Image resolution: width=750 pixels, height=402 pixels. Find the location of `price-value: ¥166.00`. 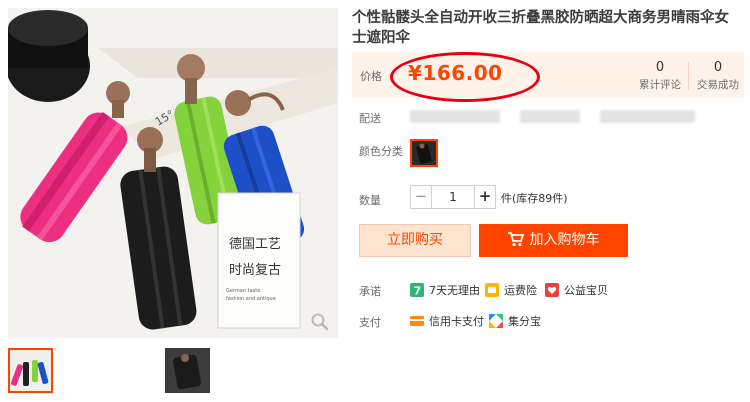

price-value: ¥166.00 is located at coordinates (455, 73).